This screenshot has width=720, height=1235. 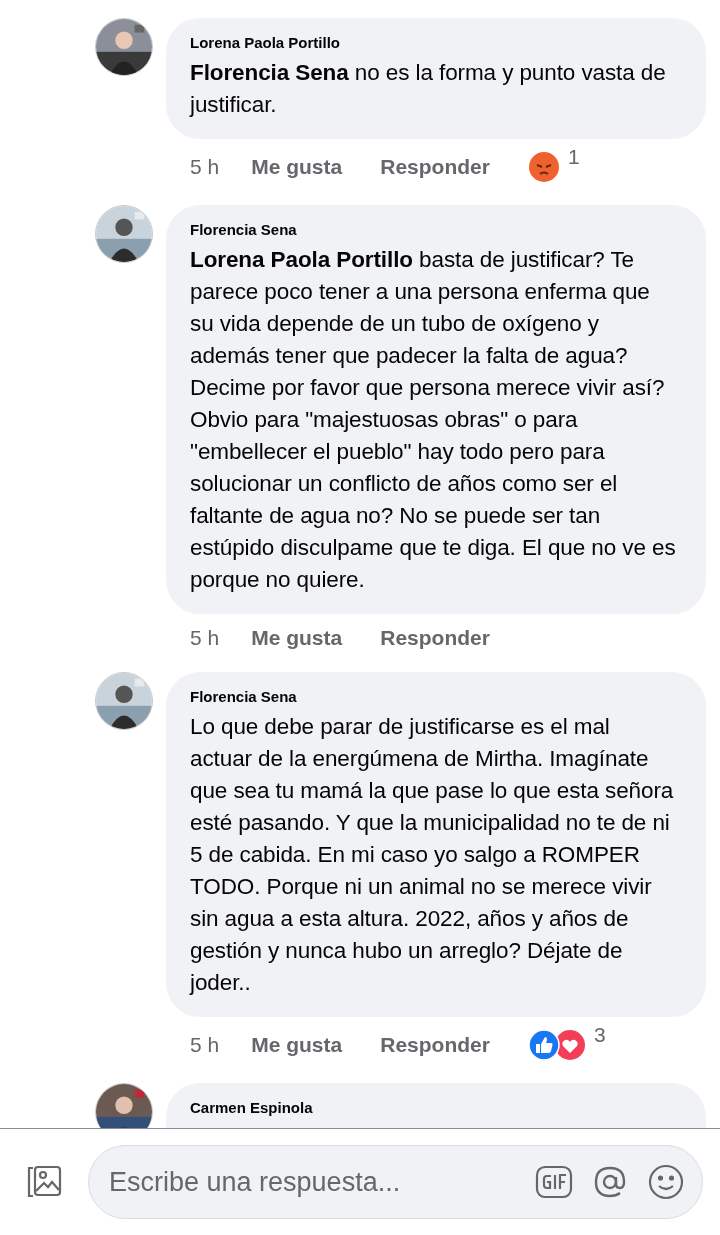 What do you see at coordinates (433, 42) in the screenshot?
I see `comment-author: Lorena Paola Portillo` at bounding box center [433, 42].